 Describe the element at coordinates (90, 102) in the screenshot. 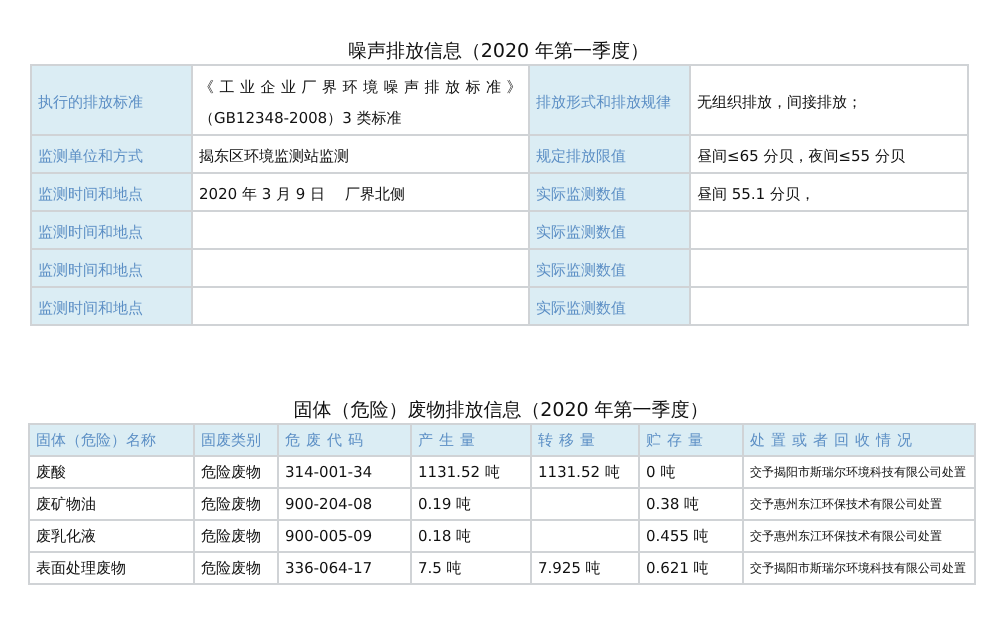

I see `row-label: 执行的排放标准` at that location.